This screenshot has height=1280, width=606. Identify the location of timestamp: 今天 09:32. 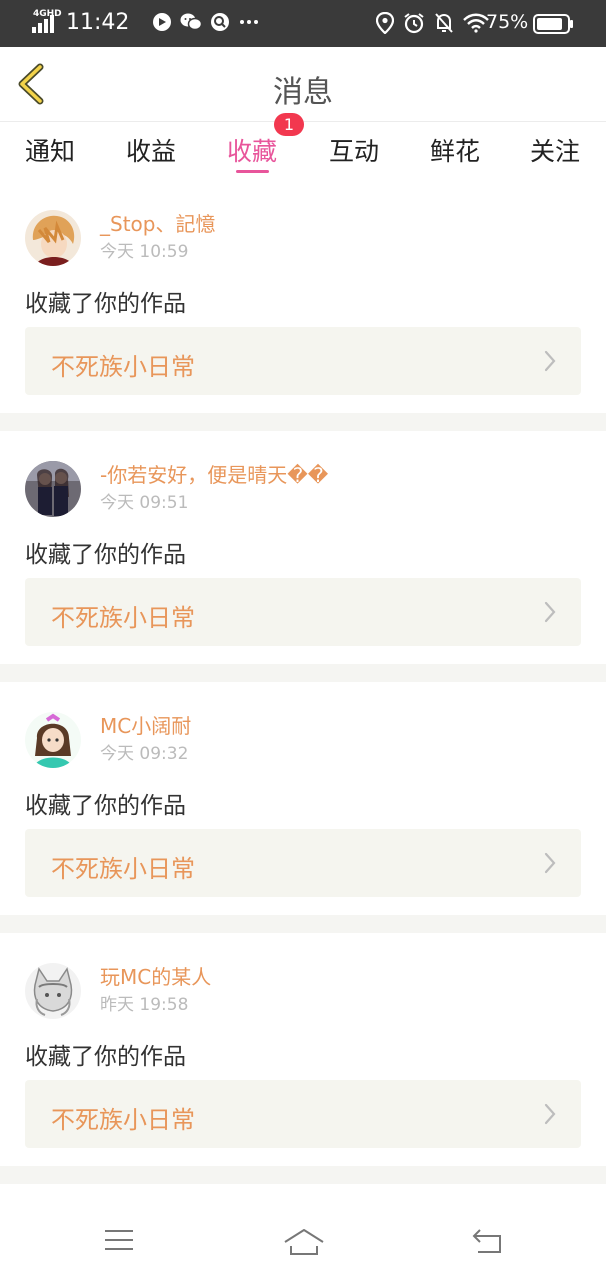
(144, 754).